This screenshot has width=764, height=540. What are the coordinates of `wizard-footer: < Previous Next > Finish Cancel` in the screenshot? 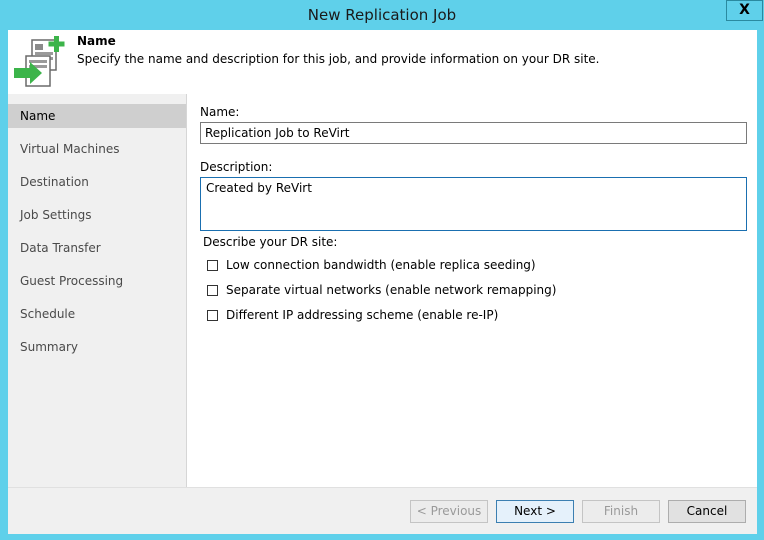 It's located at (382, 510).